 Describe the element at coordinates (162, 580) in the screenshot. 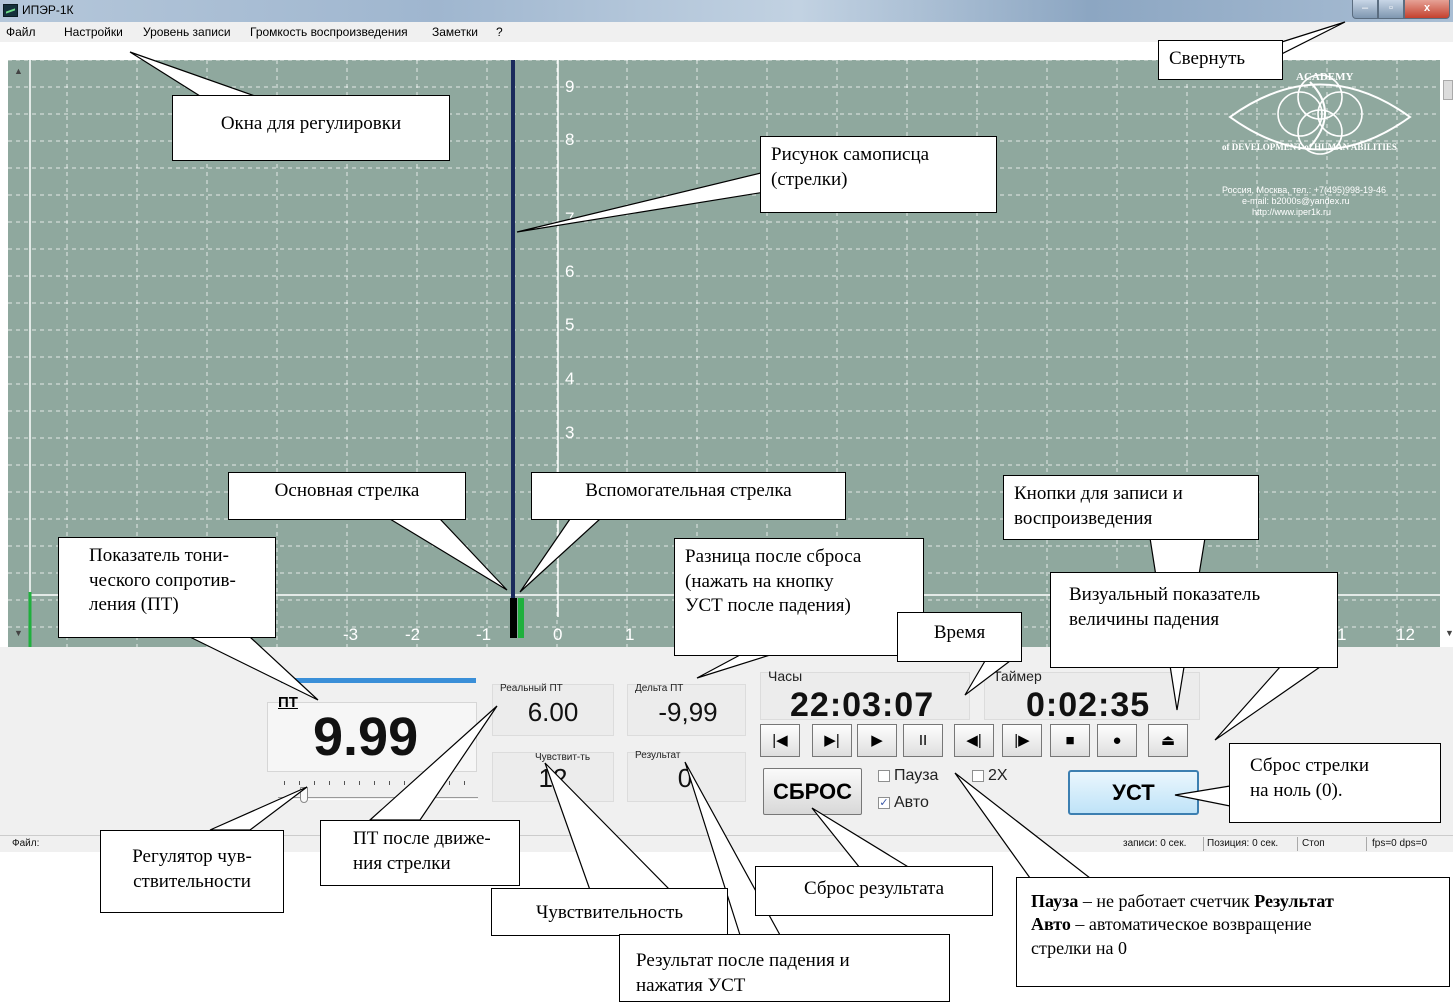

I see `callout-pt-line: ческого сопротив-` at that location.